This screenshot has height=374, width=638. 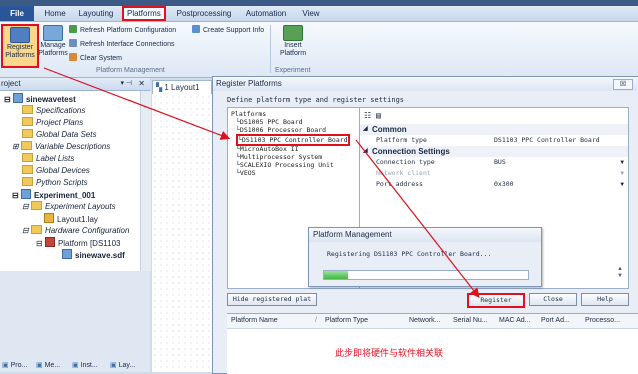 I want to click on platforms-root: Platforms, so click(x=248, y=114).